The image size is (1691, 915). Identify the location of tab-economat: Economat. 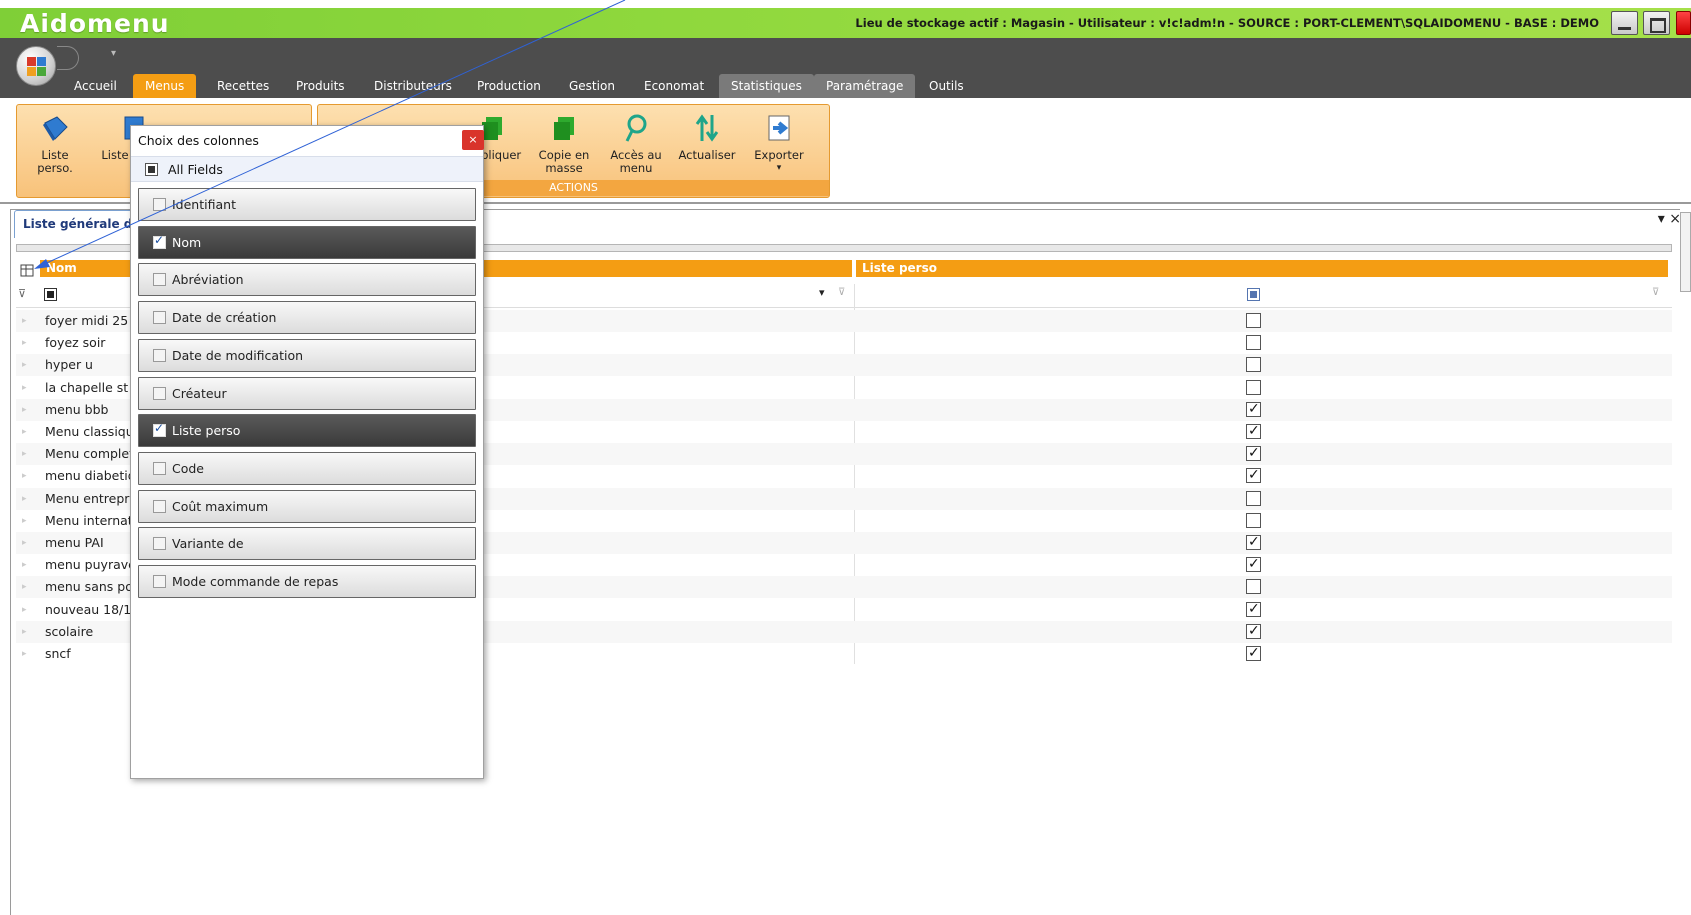
(674, 86).